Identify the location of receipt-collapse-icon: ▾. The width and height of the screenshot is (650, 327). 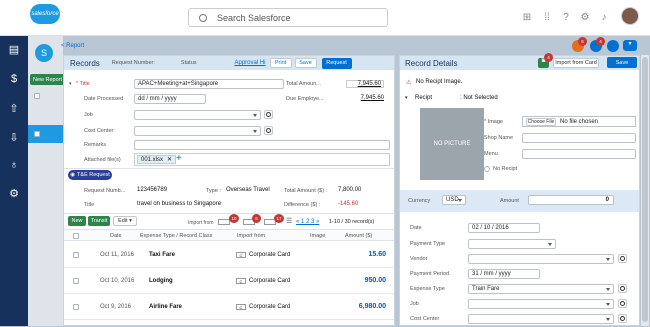
(406, 98).